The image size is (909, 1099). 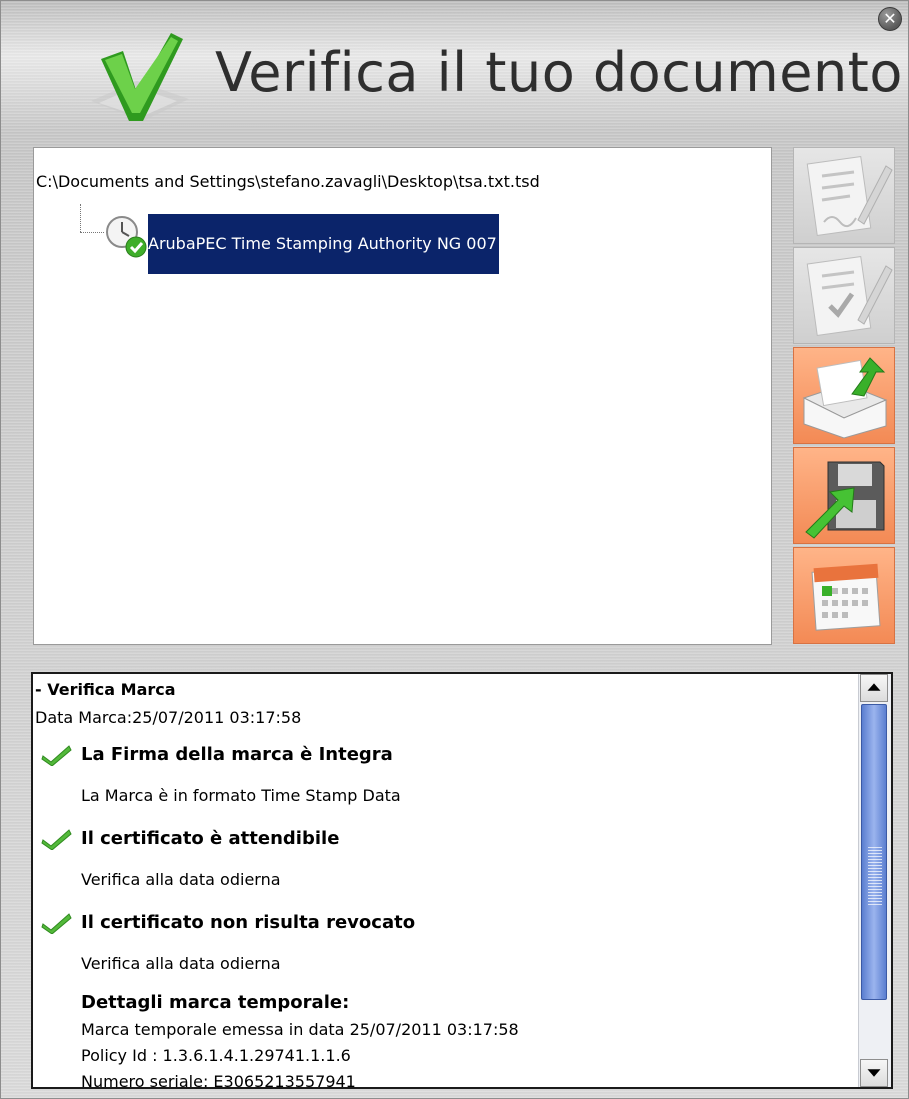 I want to click on check-title: Il certificato non risulta revocato, so click(x=248, y=922).